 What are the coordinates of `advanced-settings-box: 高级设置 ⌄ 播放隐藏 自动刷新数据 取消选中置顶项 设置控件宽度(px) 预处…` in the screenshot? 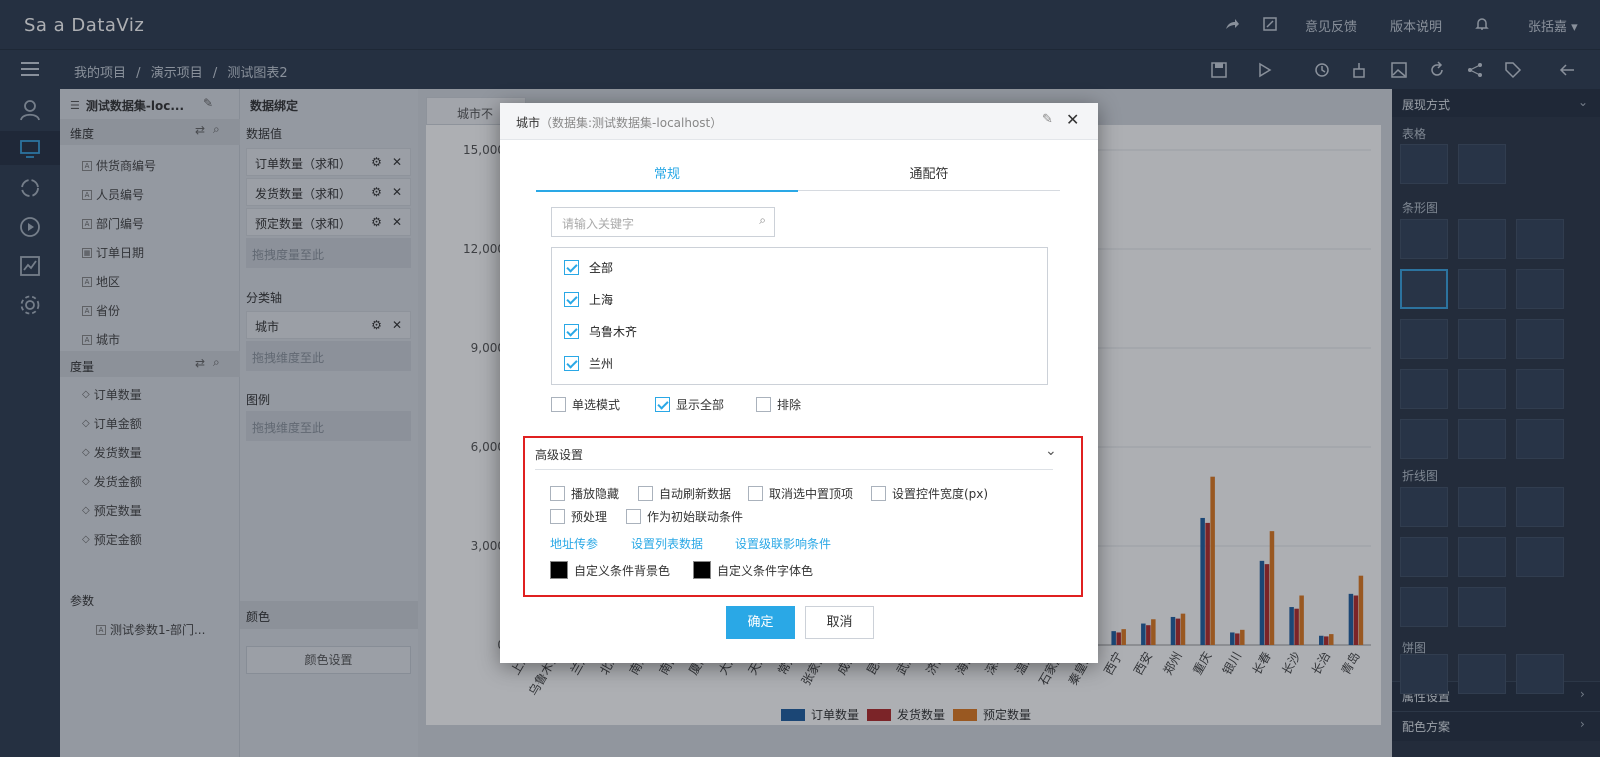 It's located at (803, 516).